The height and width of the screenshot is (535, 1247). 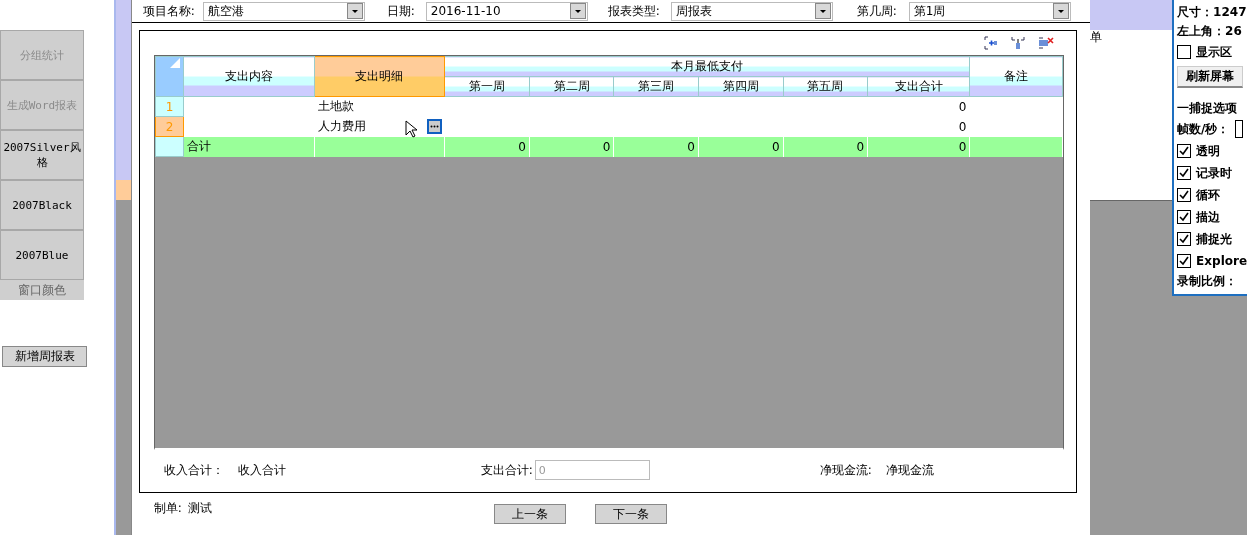 What do you see at coordinates (1016, 76) in the screenshot?
I see `column-header: 备注` at bounding box center [1016, 76].